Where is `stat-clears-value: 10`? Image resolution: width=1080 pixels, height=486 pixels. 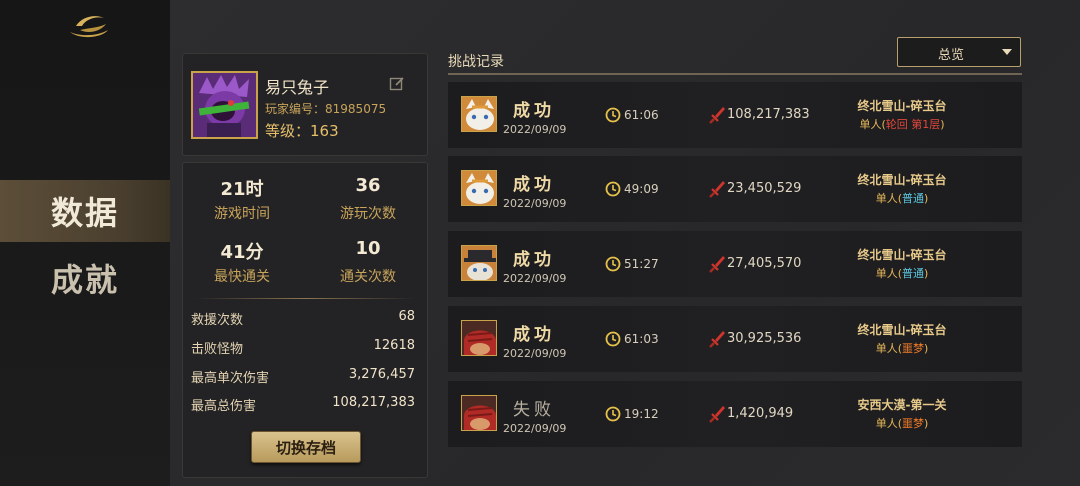 stat-clears-value: 10 is located at coordinates (368, 248).